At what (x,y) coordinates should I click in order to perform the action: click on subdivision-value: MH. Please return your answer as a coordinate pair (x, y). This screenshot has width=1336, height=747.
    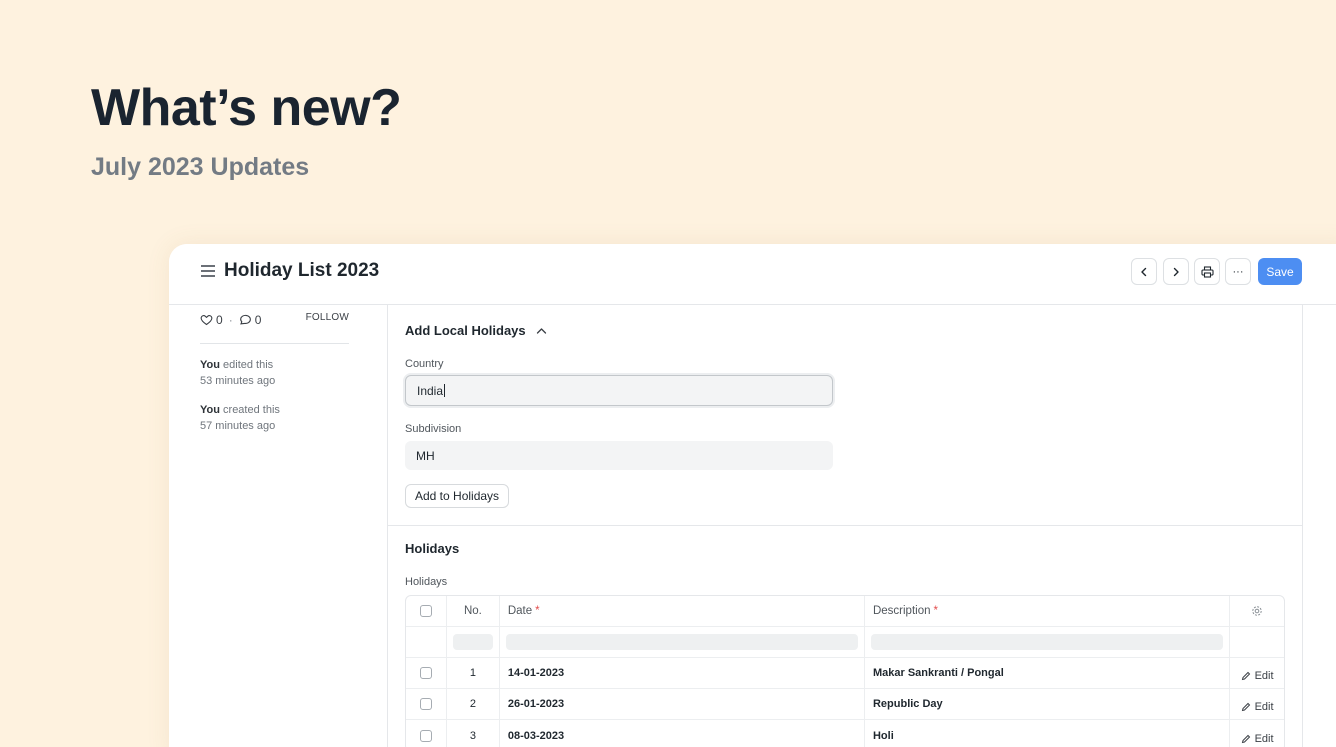
    Looking at the image, I should click on (425, 455).